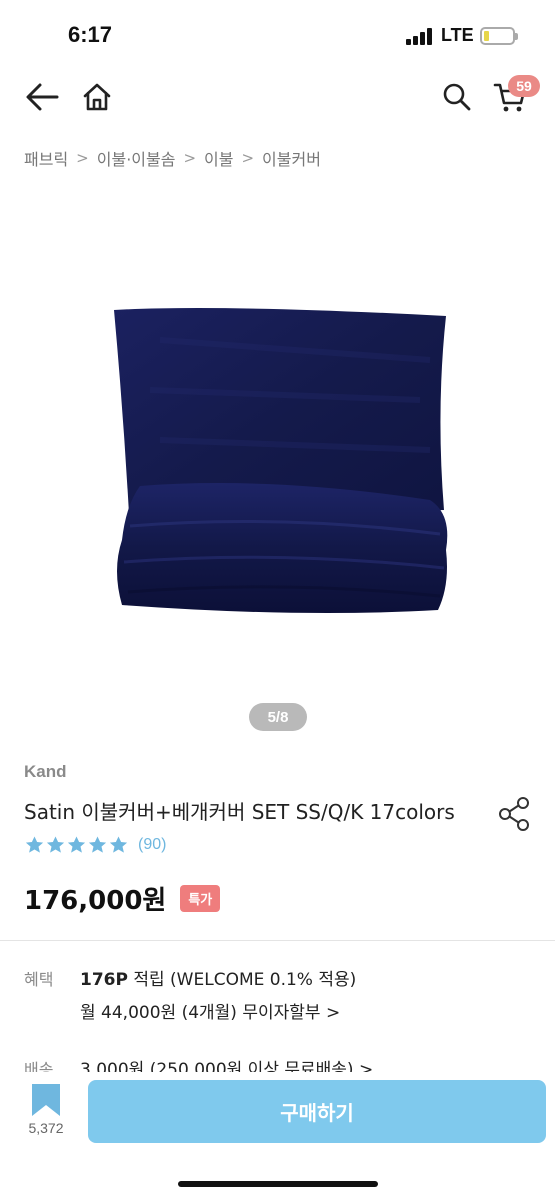 Image resolution: width=555 pixels, height=1200 pixels. I want to click on battery-icon, so click(499, 36).